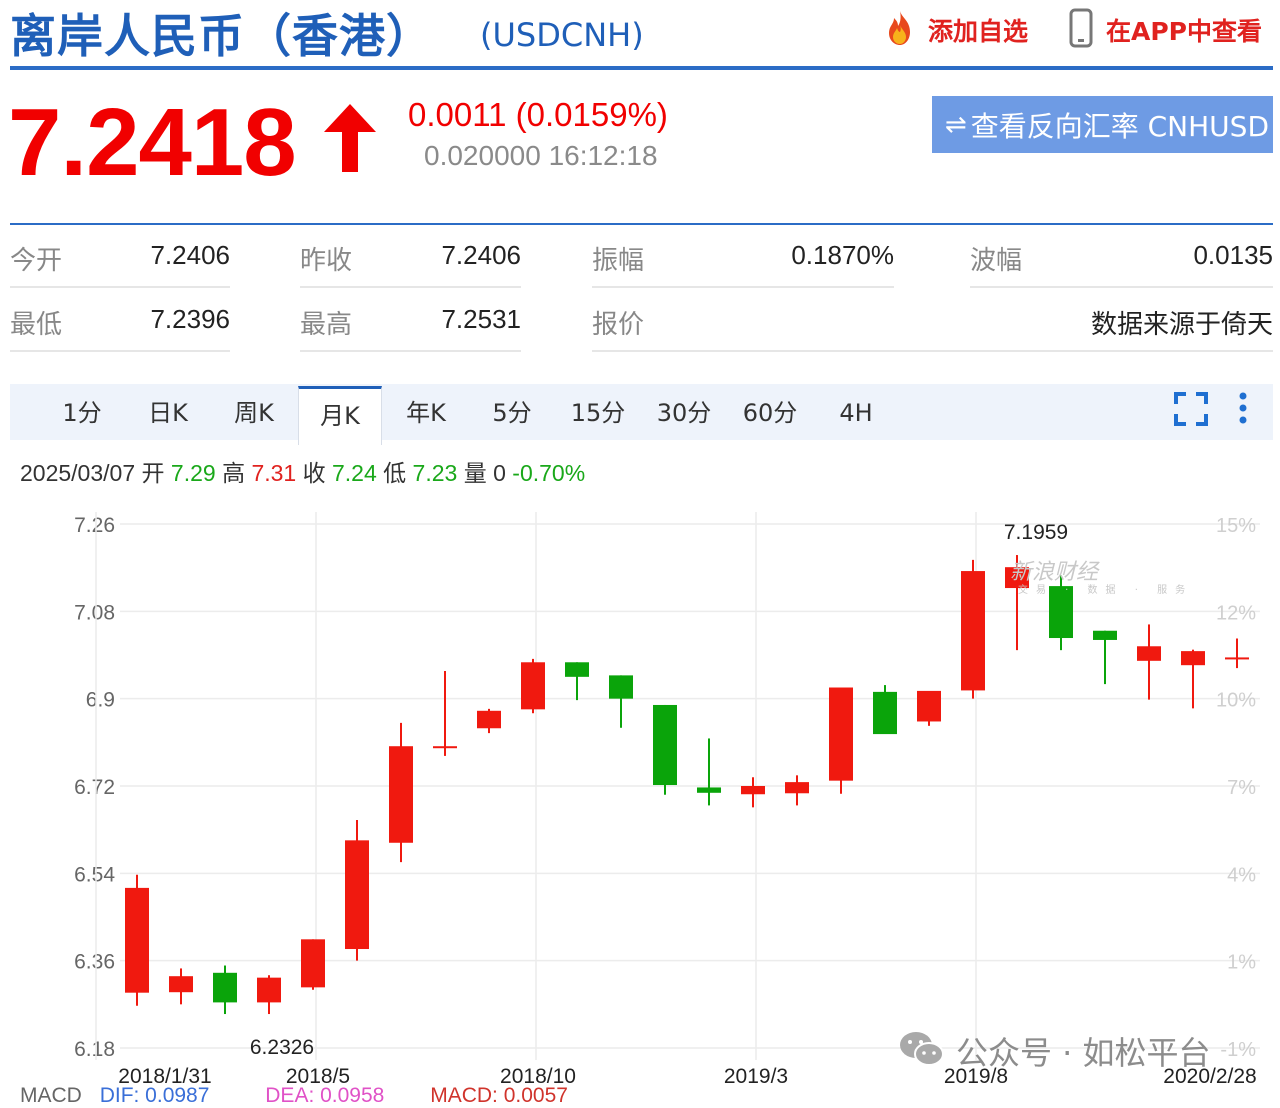  I want to click on page-title: 离岸人民币（香港）, so click(221, 36).